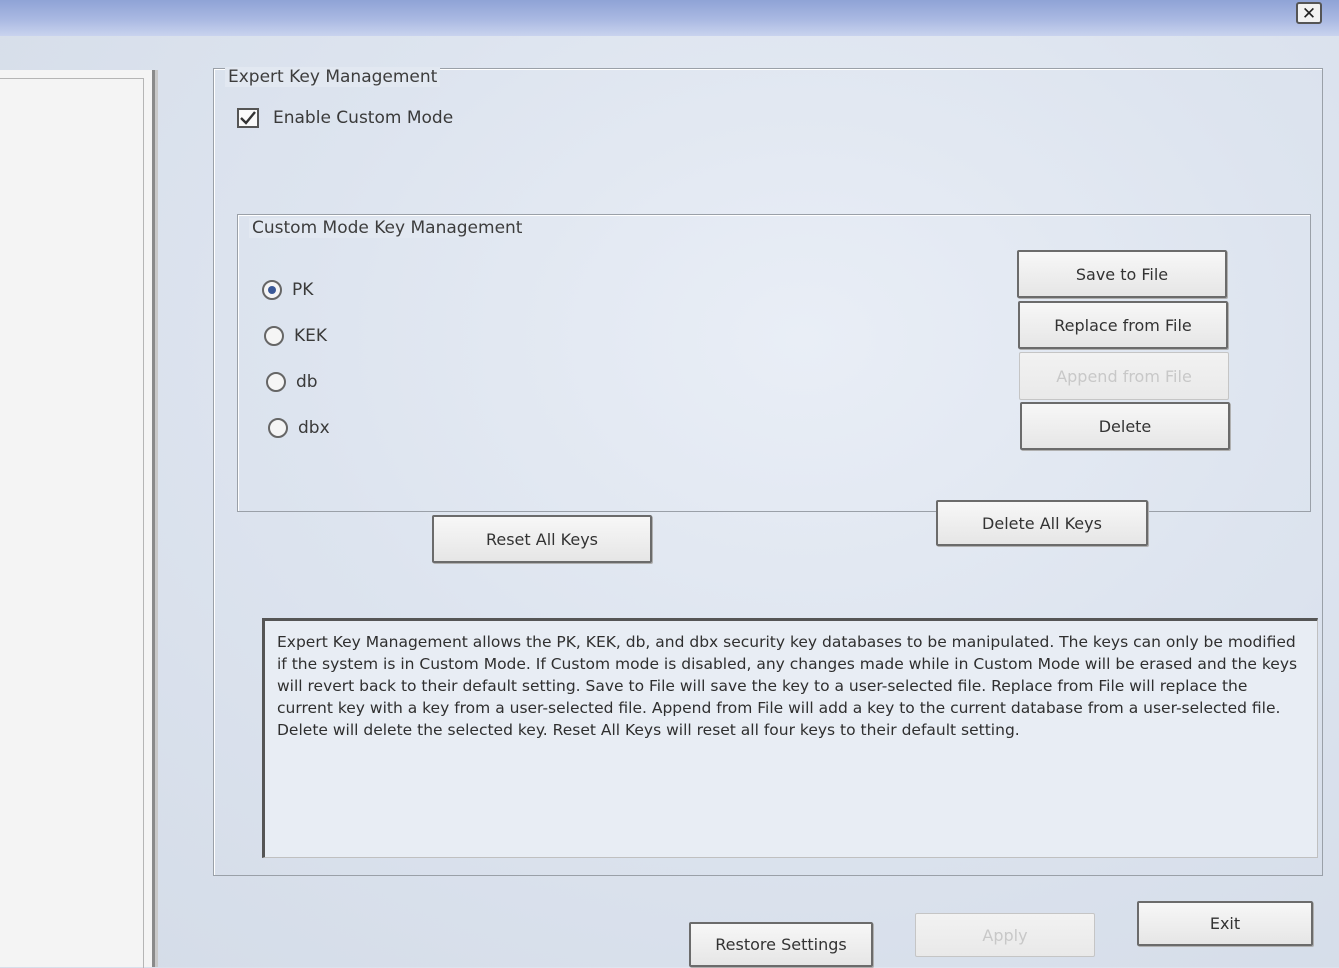 The height and width of the screenshot is (968, 1339). I want to click on settings-tree-panel, so click(77, 519).